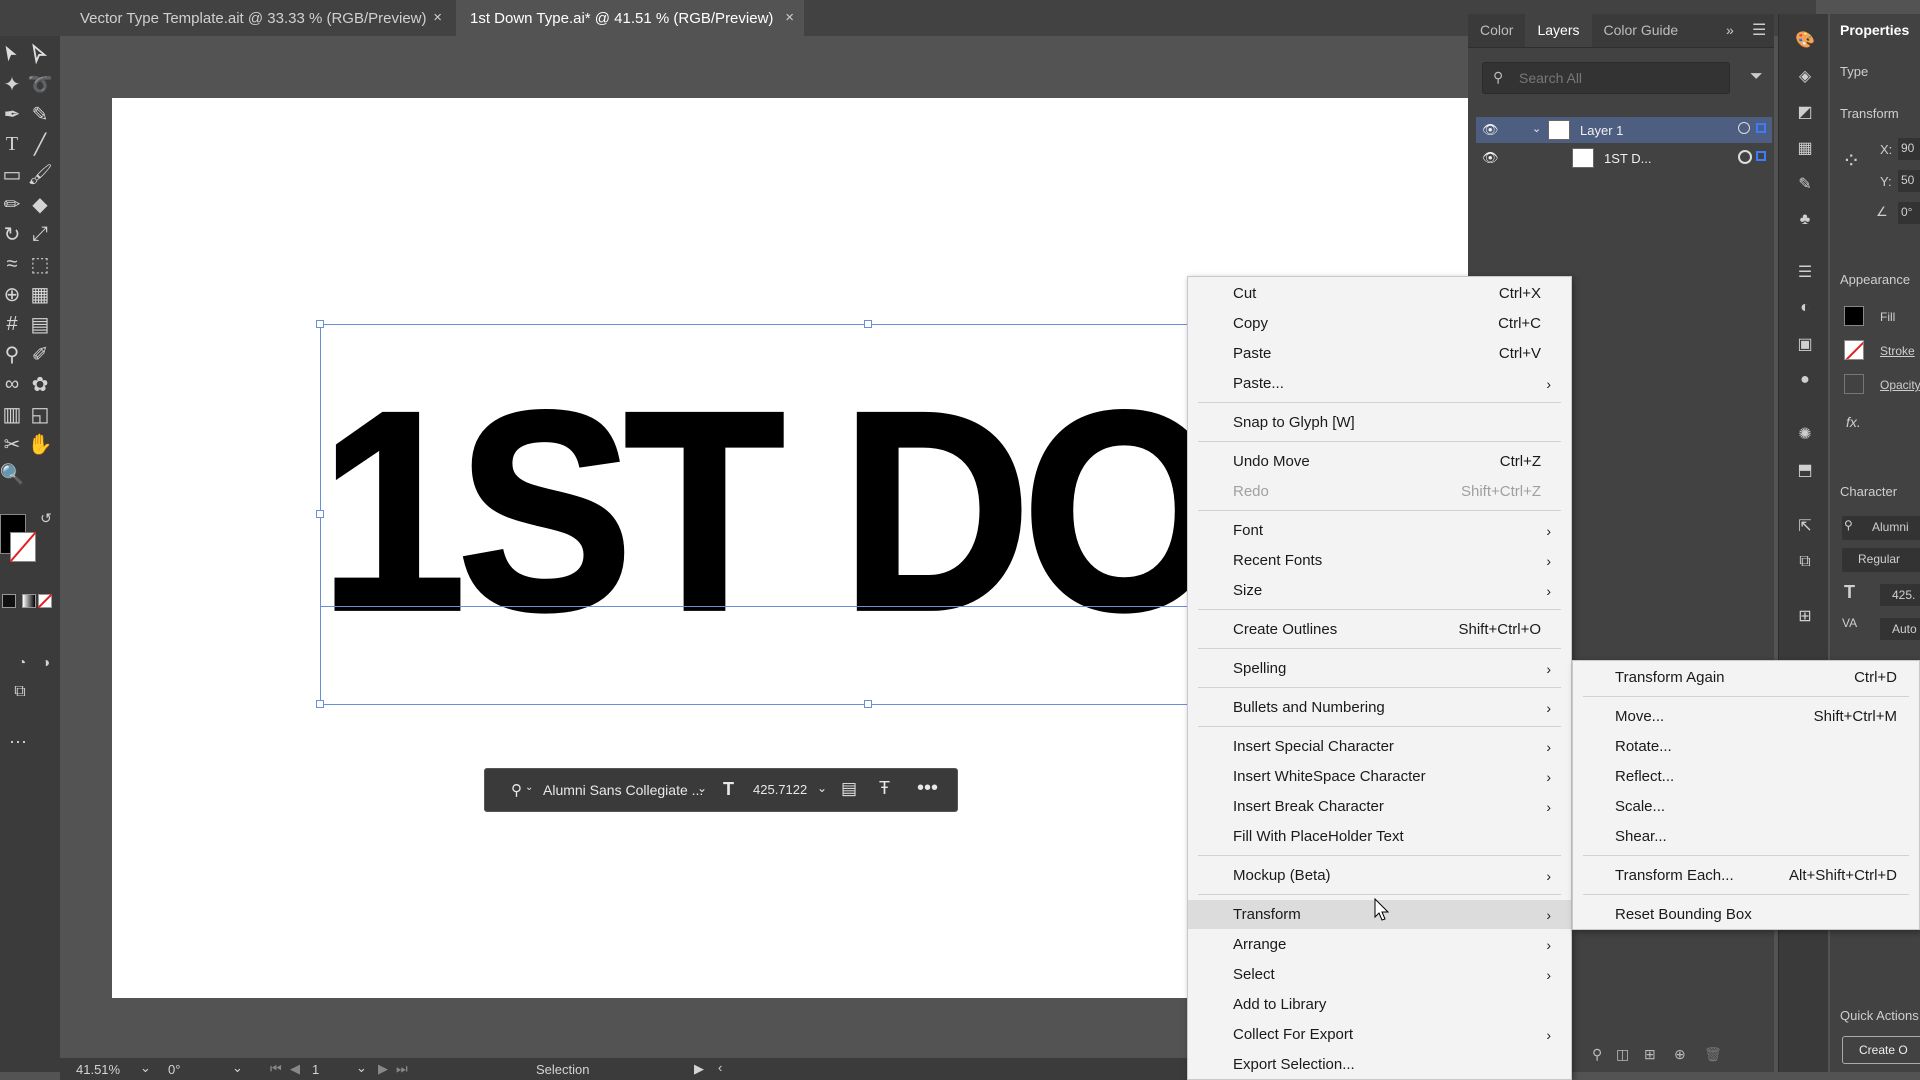 The height and width of the screenshot is (1080, 1920). I want to click on none-mode-icon, so click(45, 601).